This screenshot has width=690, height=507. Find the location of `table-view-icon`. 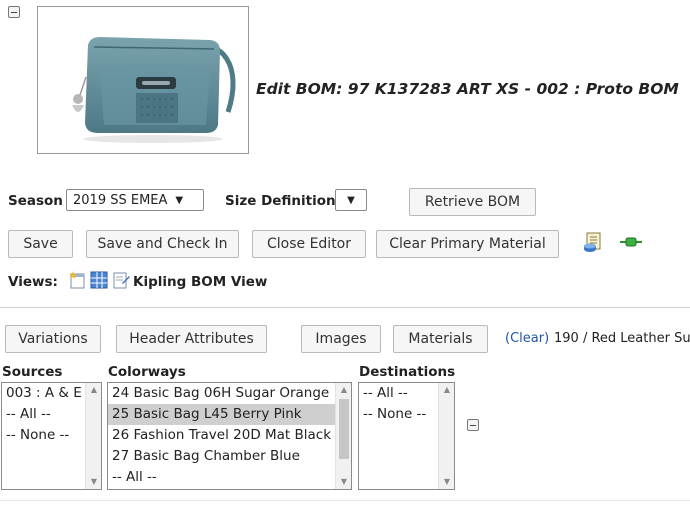

table-view-icon is located at coordinates (99, 280).